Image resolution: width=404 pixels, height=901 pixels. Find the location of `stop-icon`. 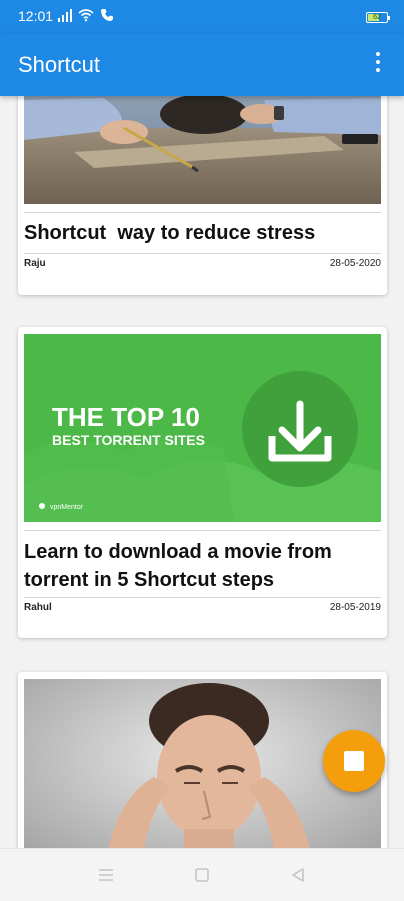

stop-icon is located at coordinates (354, 761).